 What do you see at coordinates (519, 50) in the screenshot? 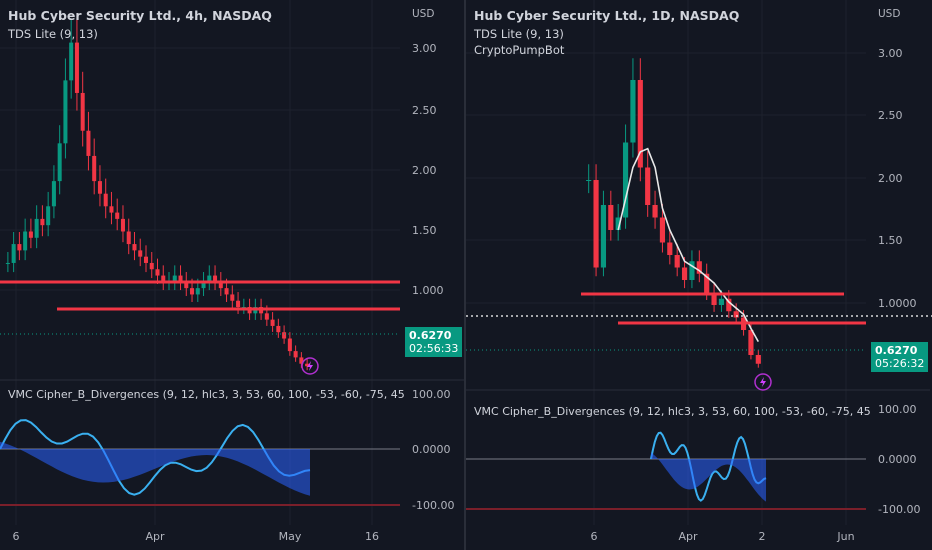
I see `indicator-label: CryptoPumpBot` at bounding box center [519, 50].